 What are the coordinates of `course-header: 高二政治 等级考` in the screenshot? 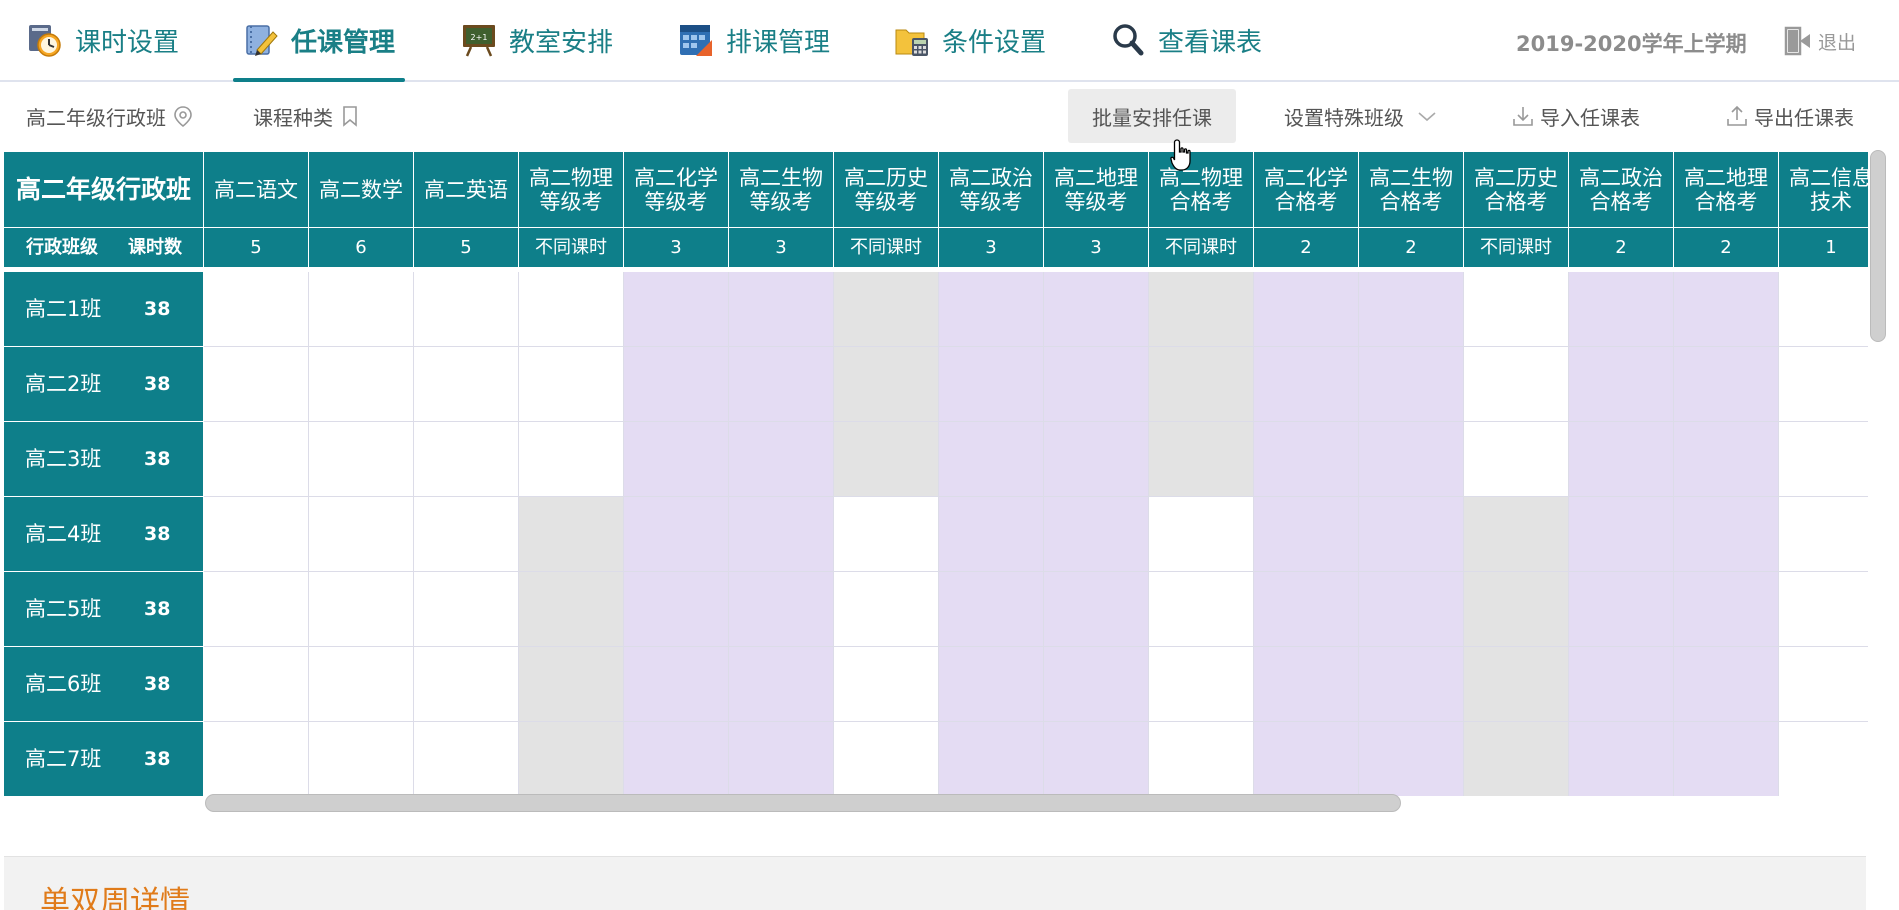 It's located at (991, 190).